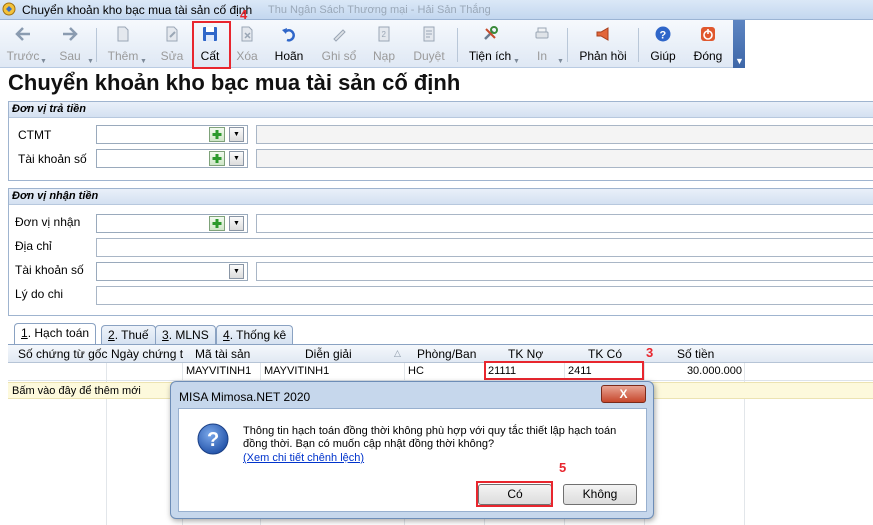 This screenshot has width=873, height=525. I want to click on view-difference-link: (Xem chi tiết chênh lệch), so click(303, 458).